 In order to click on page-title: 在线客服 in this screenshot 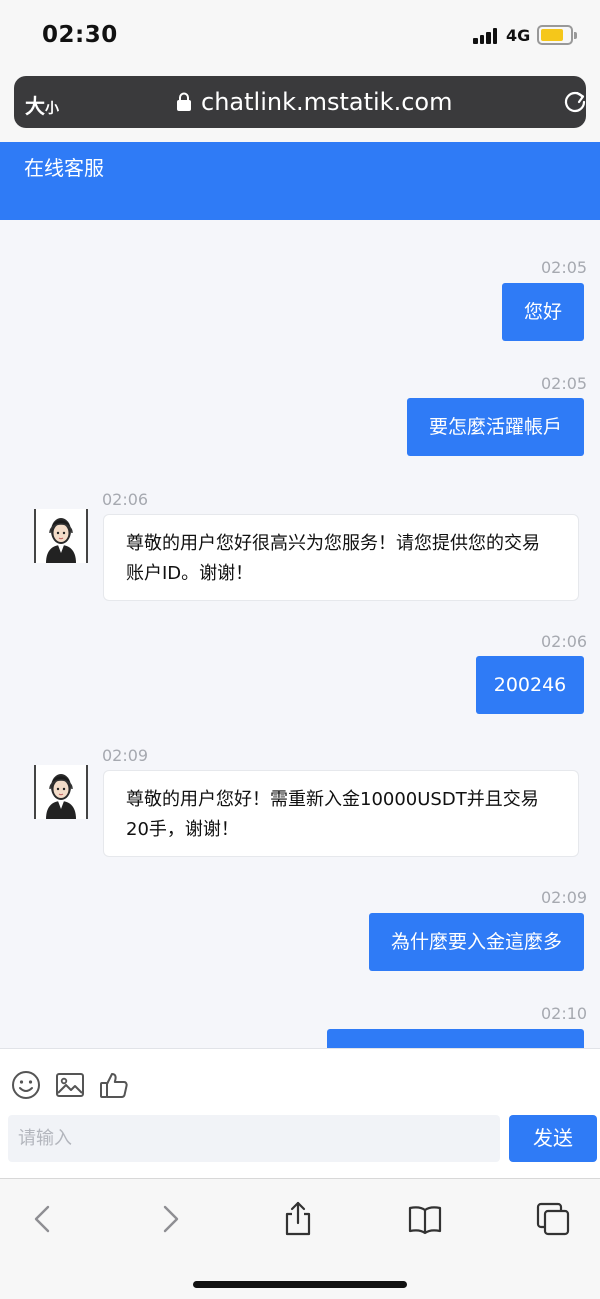, I will do `click(64, 168)`.